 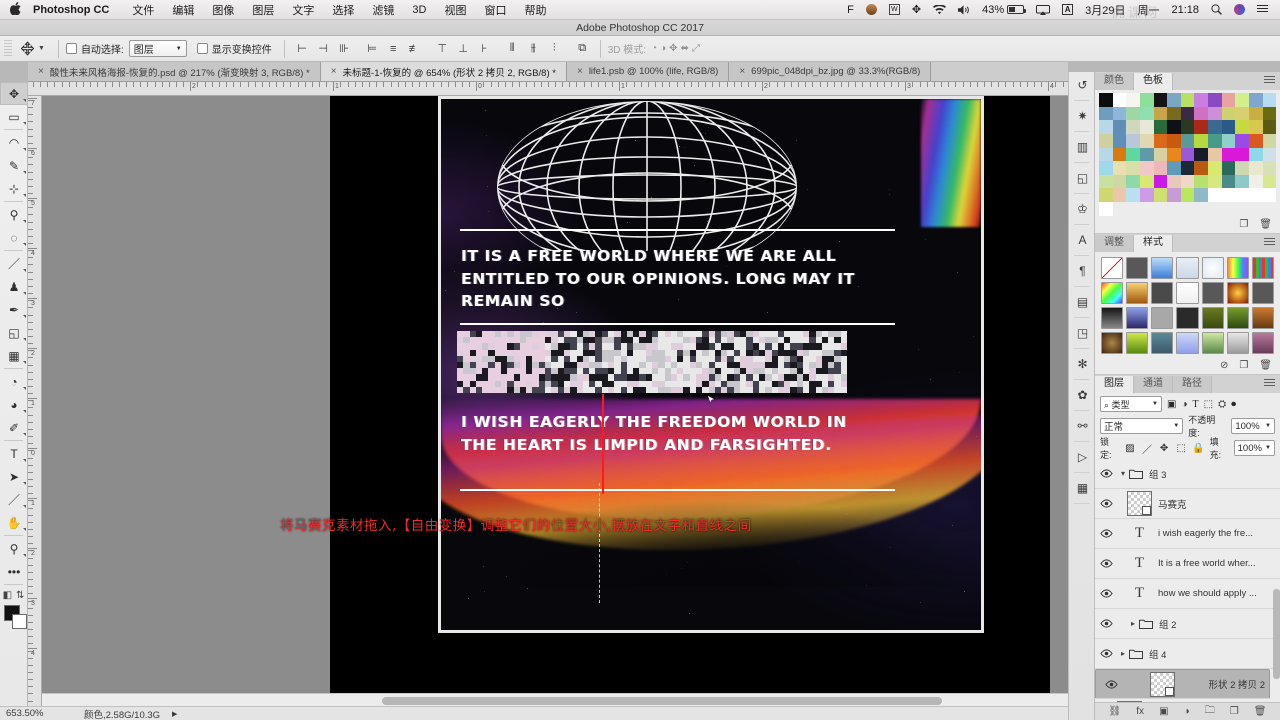 I want to click on lock-all-icon: 🔒, so click(x=1198, y=448).